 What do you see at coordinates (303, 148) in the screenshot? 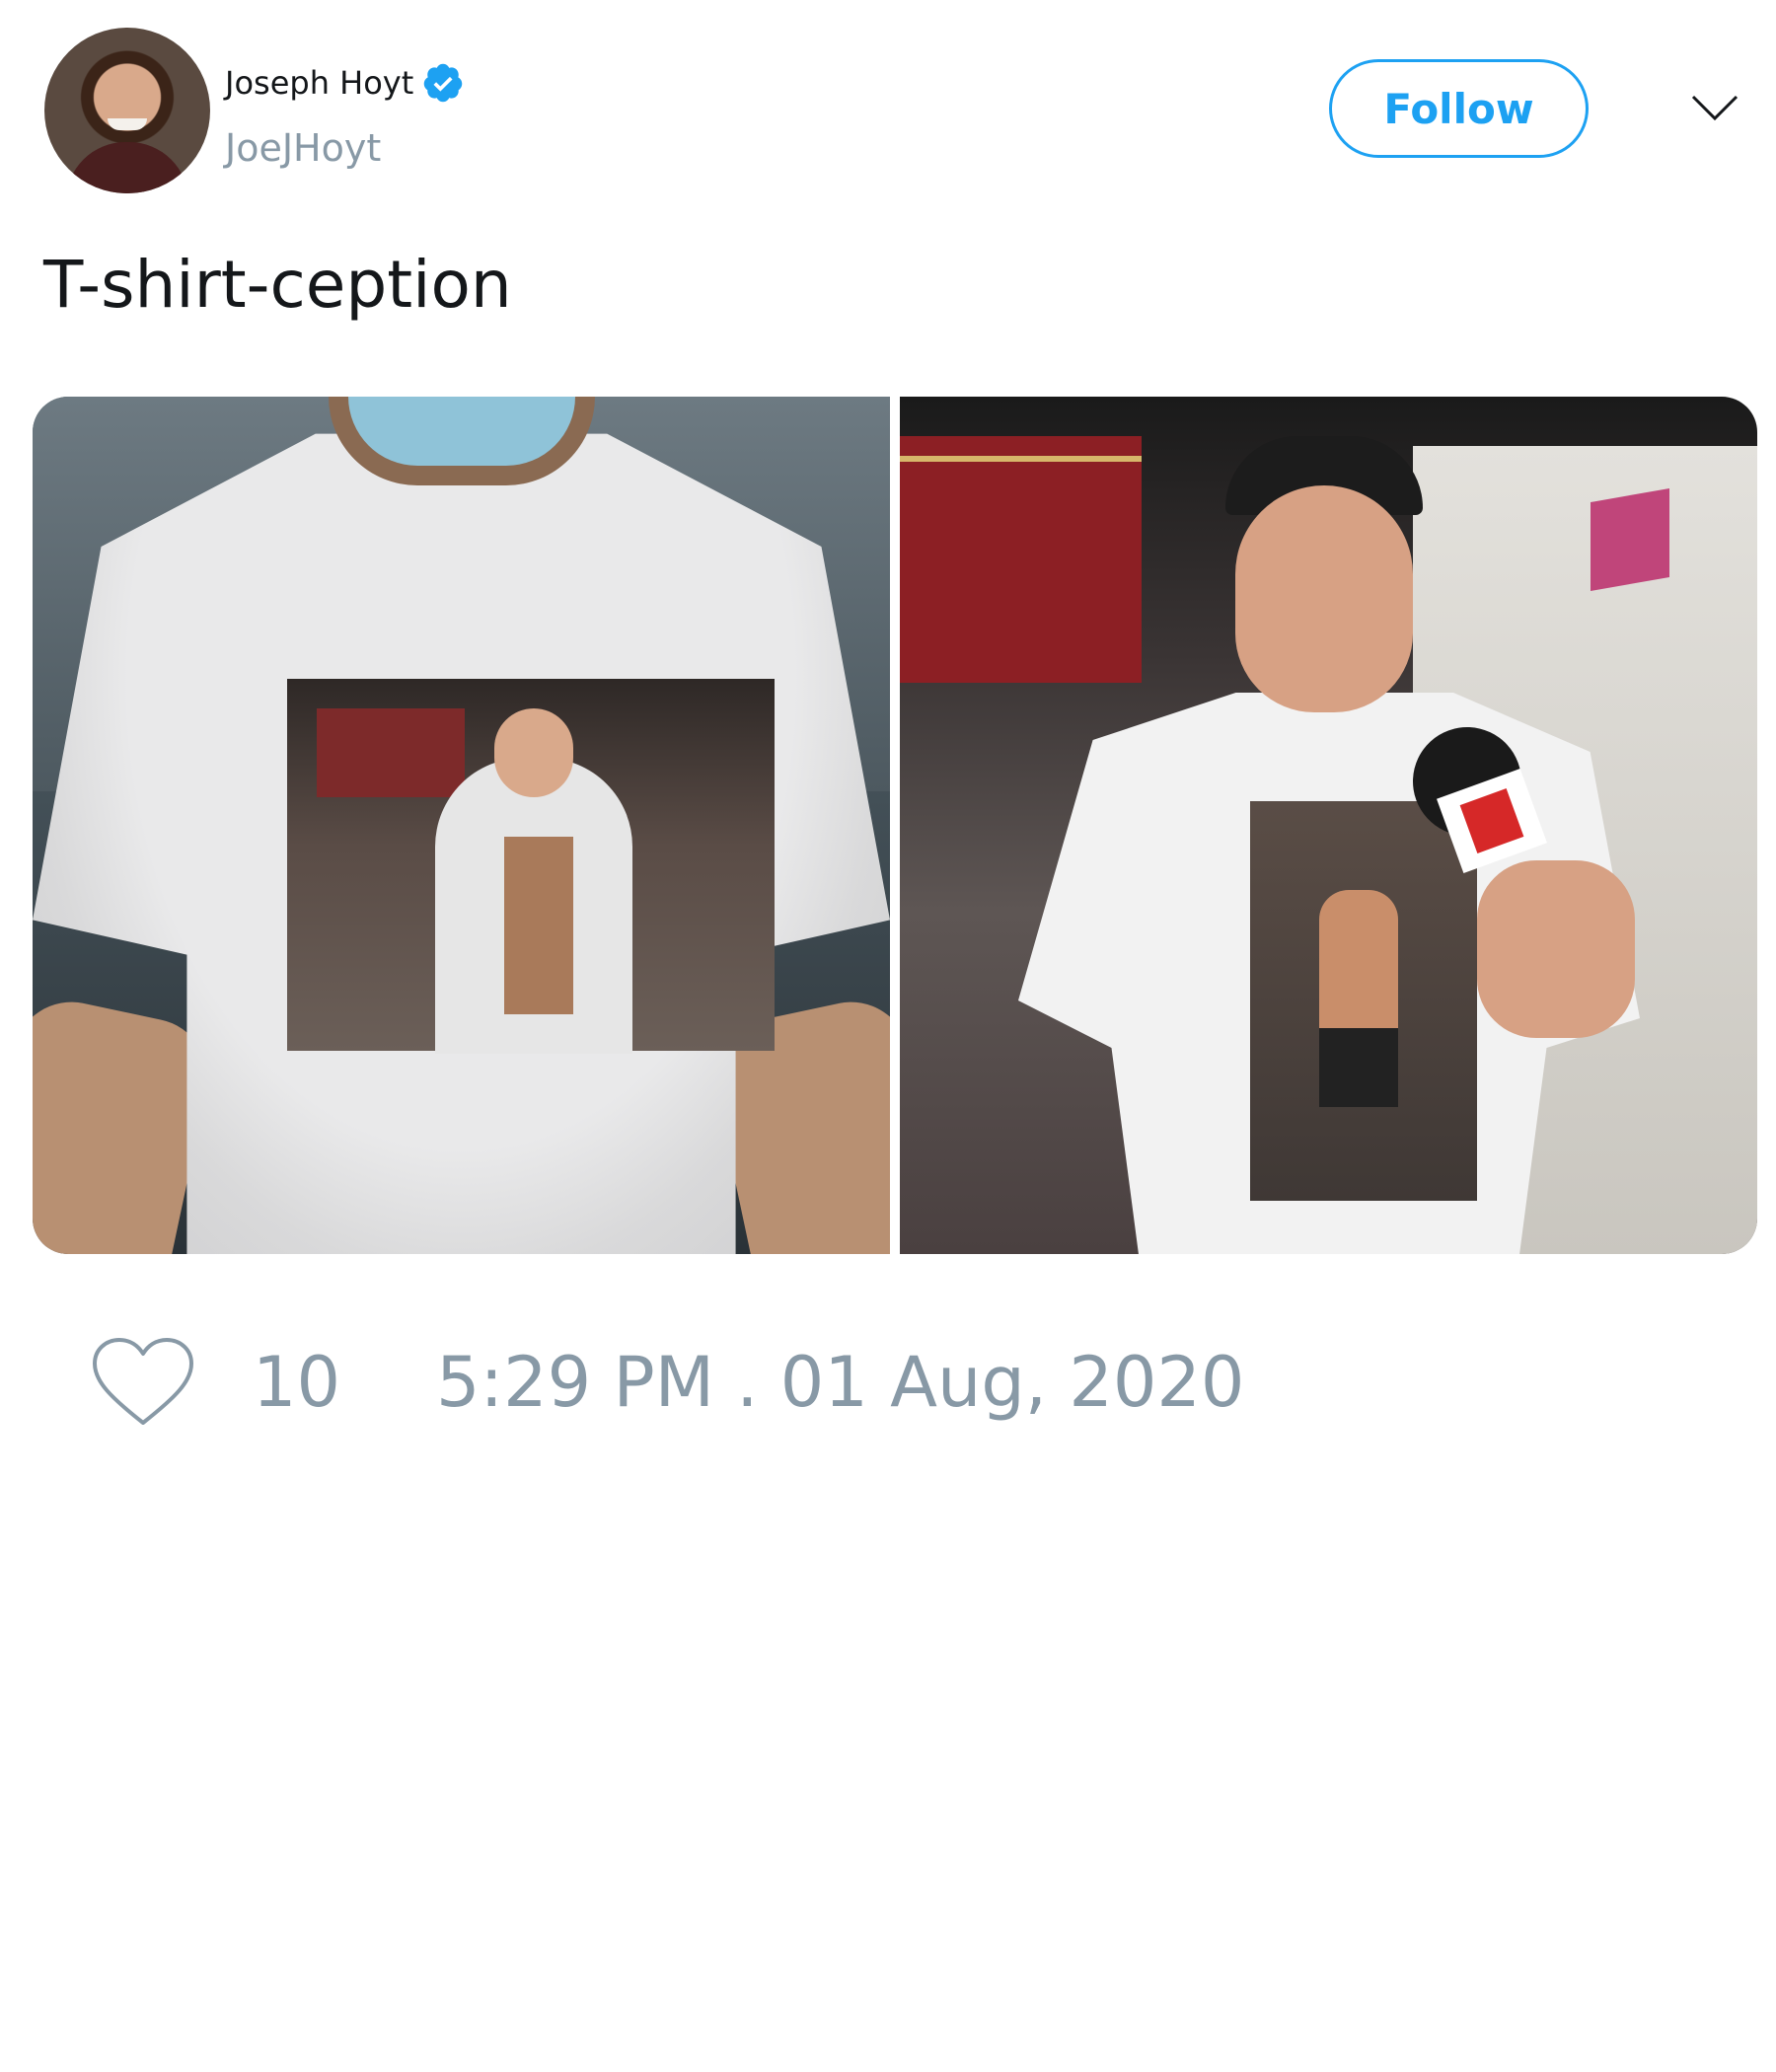
I see `user-handle: JoeJHoyt` at bounding box center [303, 148].